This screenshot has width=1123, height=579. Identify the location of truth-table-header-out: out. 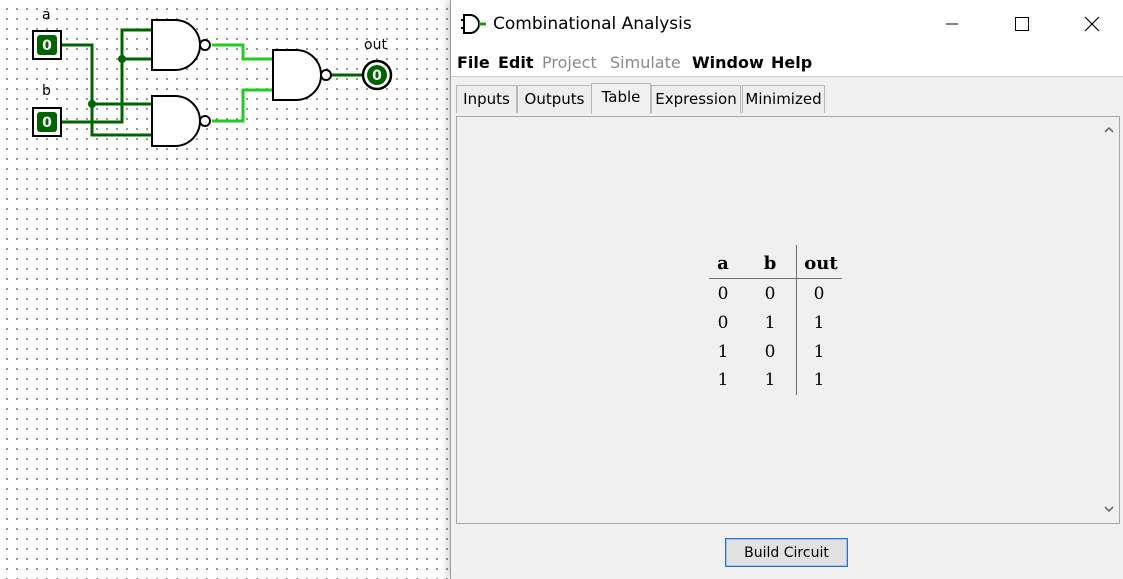
(821, 263).